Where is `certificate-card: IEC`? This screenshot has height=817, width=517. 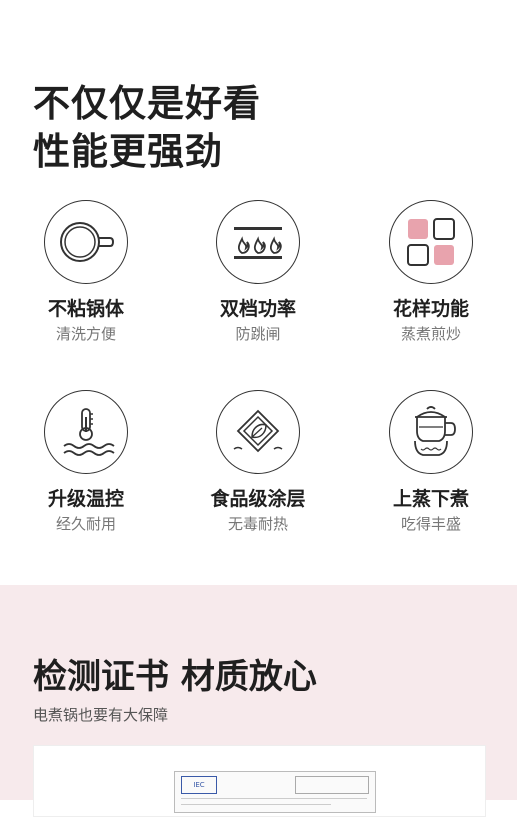
certificate-card: IEC is located at coordinates (259, 781).